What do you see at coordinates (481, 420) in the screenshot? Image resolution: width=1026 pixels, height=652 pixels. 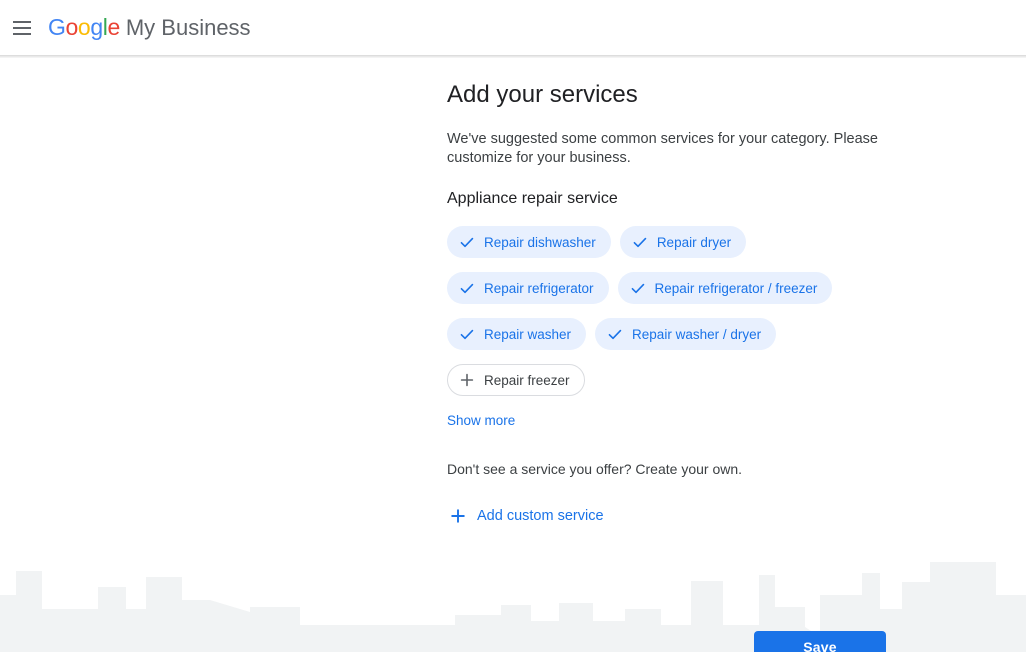 I see `show-more-link: Show more` at bounding box center [481, 420].